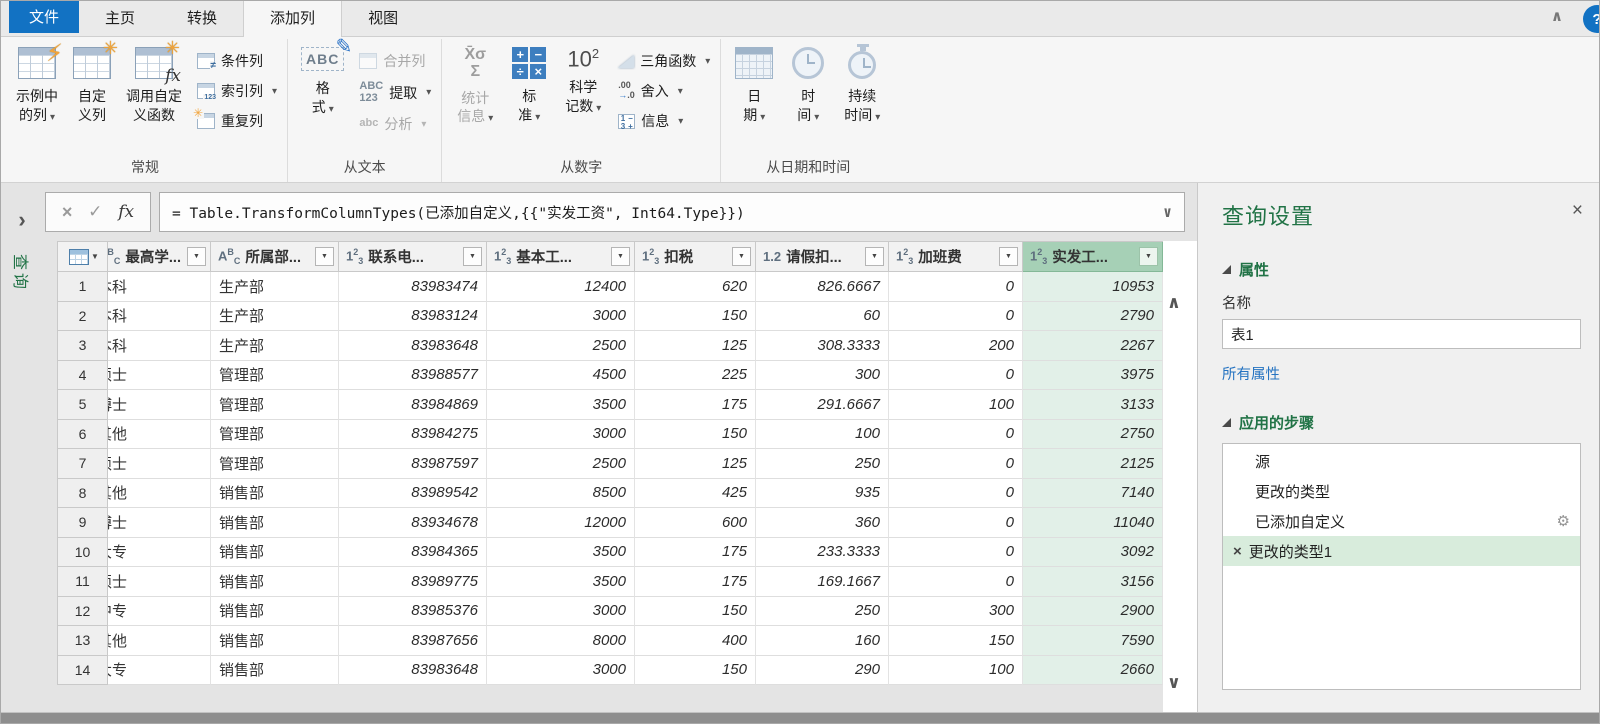 Image resolution: width=1600 pixels, height=724 pixels. What do you see at coordinates (83, 287) in the screenshot?
I see `row-number: 1` at bounding box center [83, 287].